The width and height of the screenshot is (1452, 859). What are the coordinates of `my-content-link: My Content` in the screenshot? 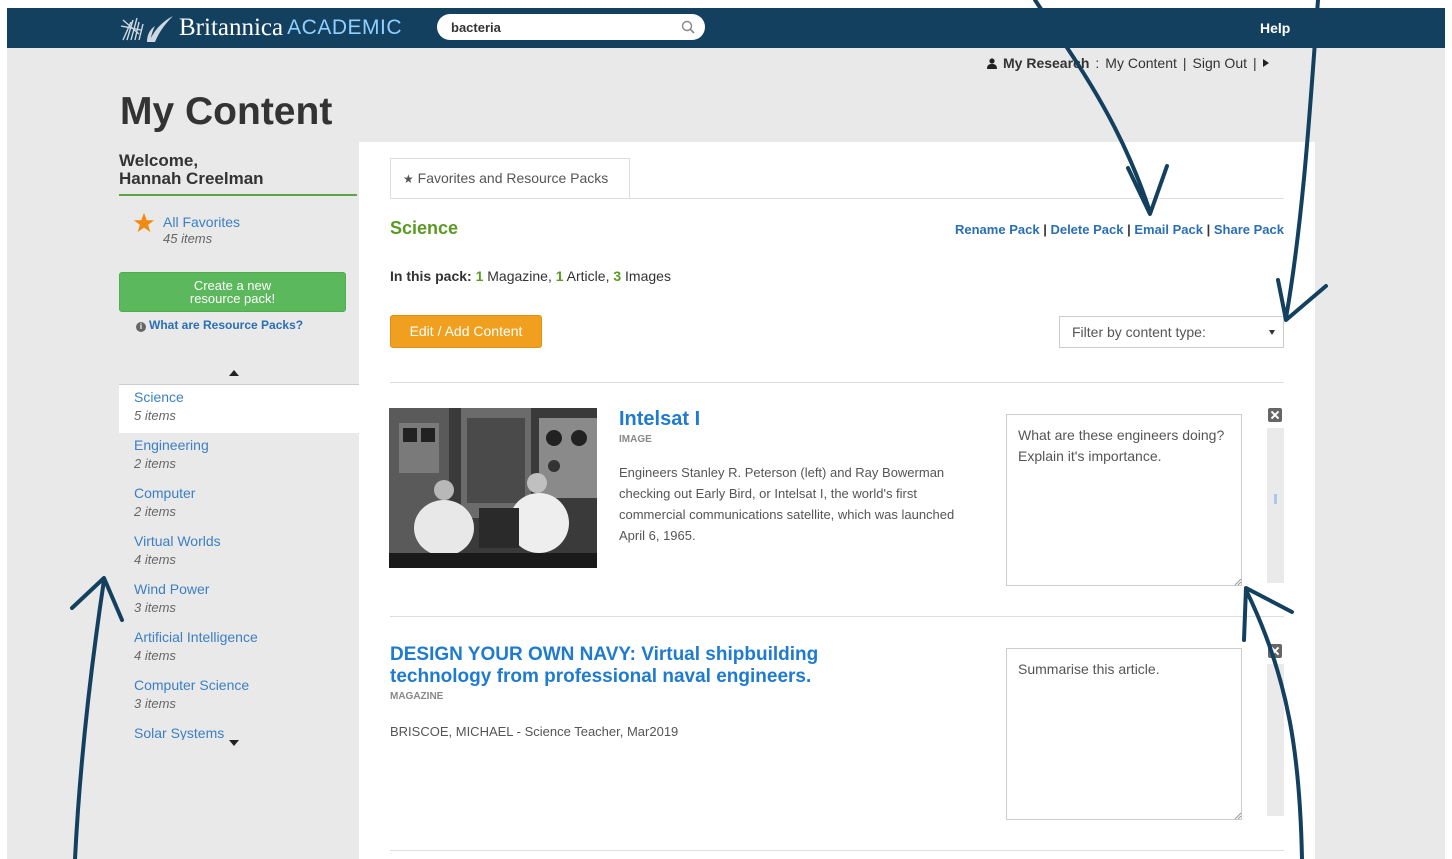 It's located at (1141, 63).